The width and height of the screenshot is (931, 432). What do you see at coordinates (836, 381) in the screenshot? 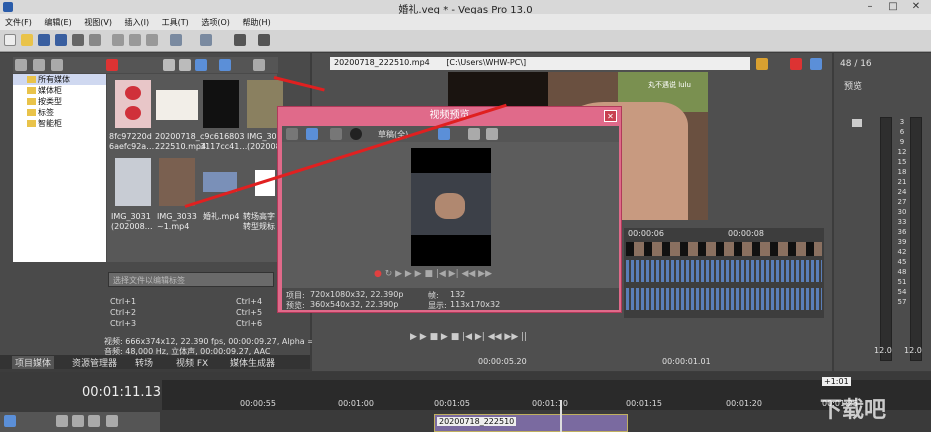
I see `timeline-marker: +1:01` at bounding box center [836, 381].